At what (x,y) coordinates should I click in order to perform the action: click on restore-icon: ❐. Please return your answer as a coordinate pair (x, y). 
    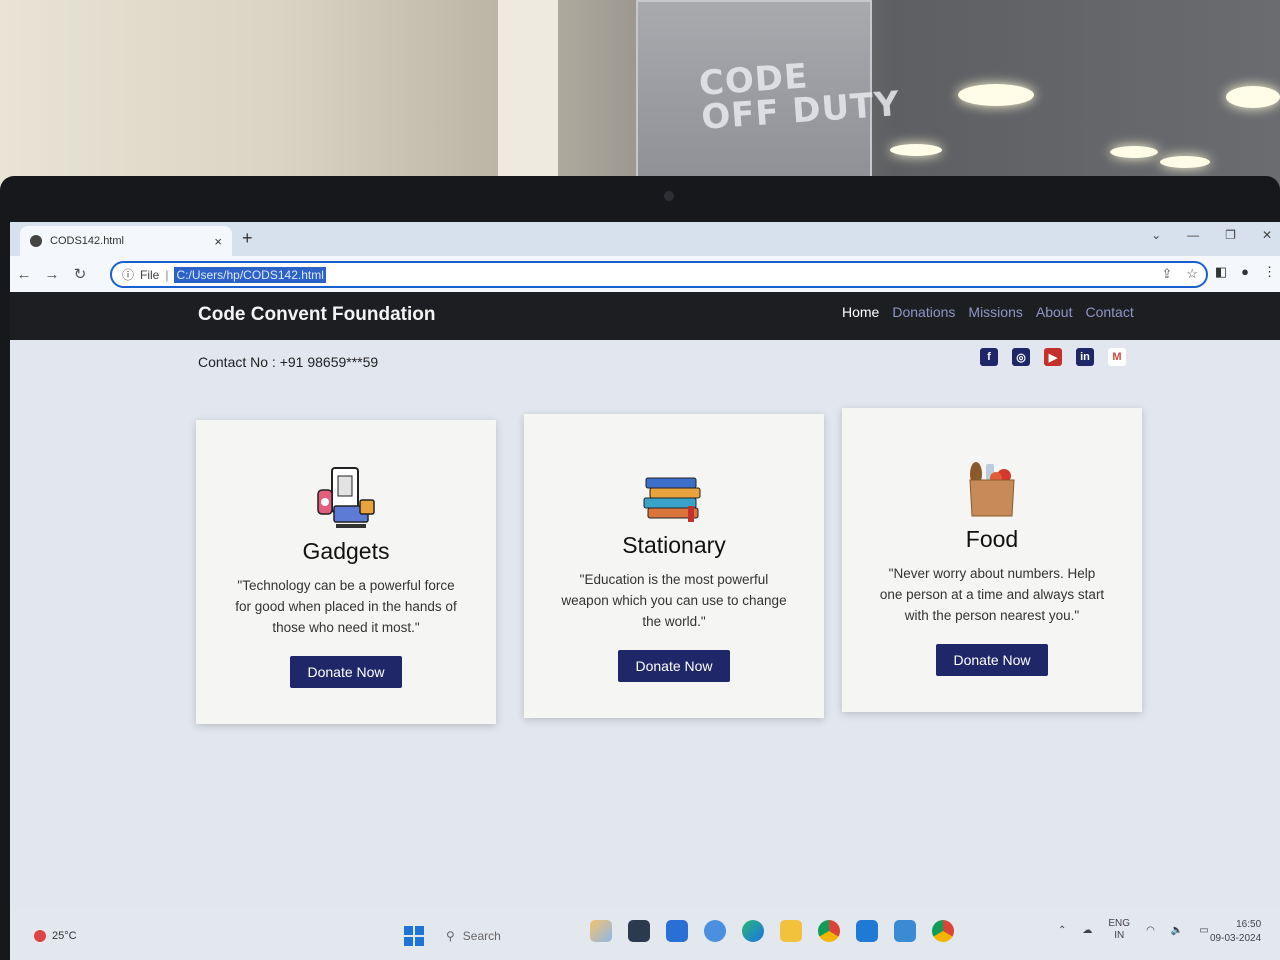
    Looking at the image, I should click on (1230, 235).